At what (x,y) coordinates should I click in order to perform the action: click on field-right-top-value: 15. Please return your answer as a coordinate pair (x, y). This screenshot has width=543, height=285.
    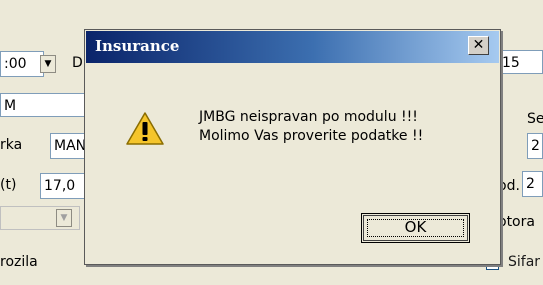
    Looking at the image, I should click on (511, 63).